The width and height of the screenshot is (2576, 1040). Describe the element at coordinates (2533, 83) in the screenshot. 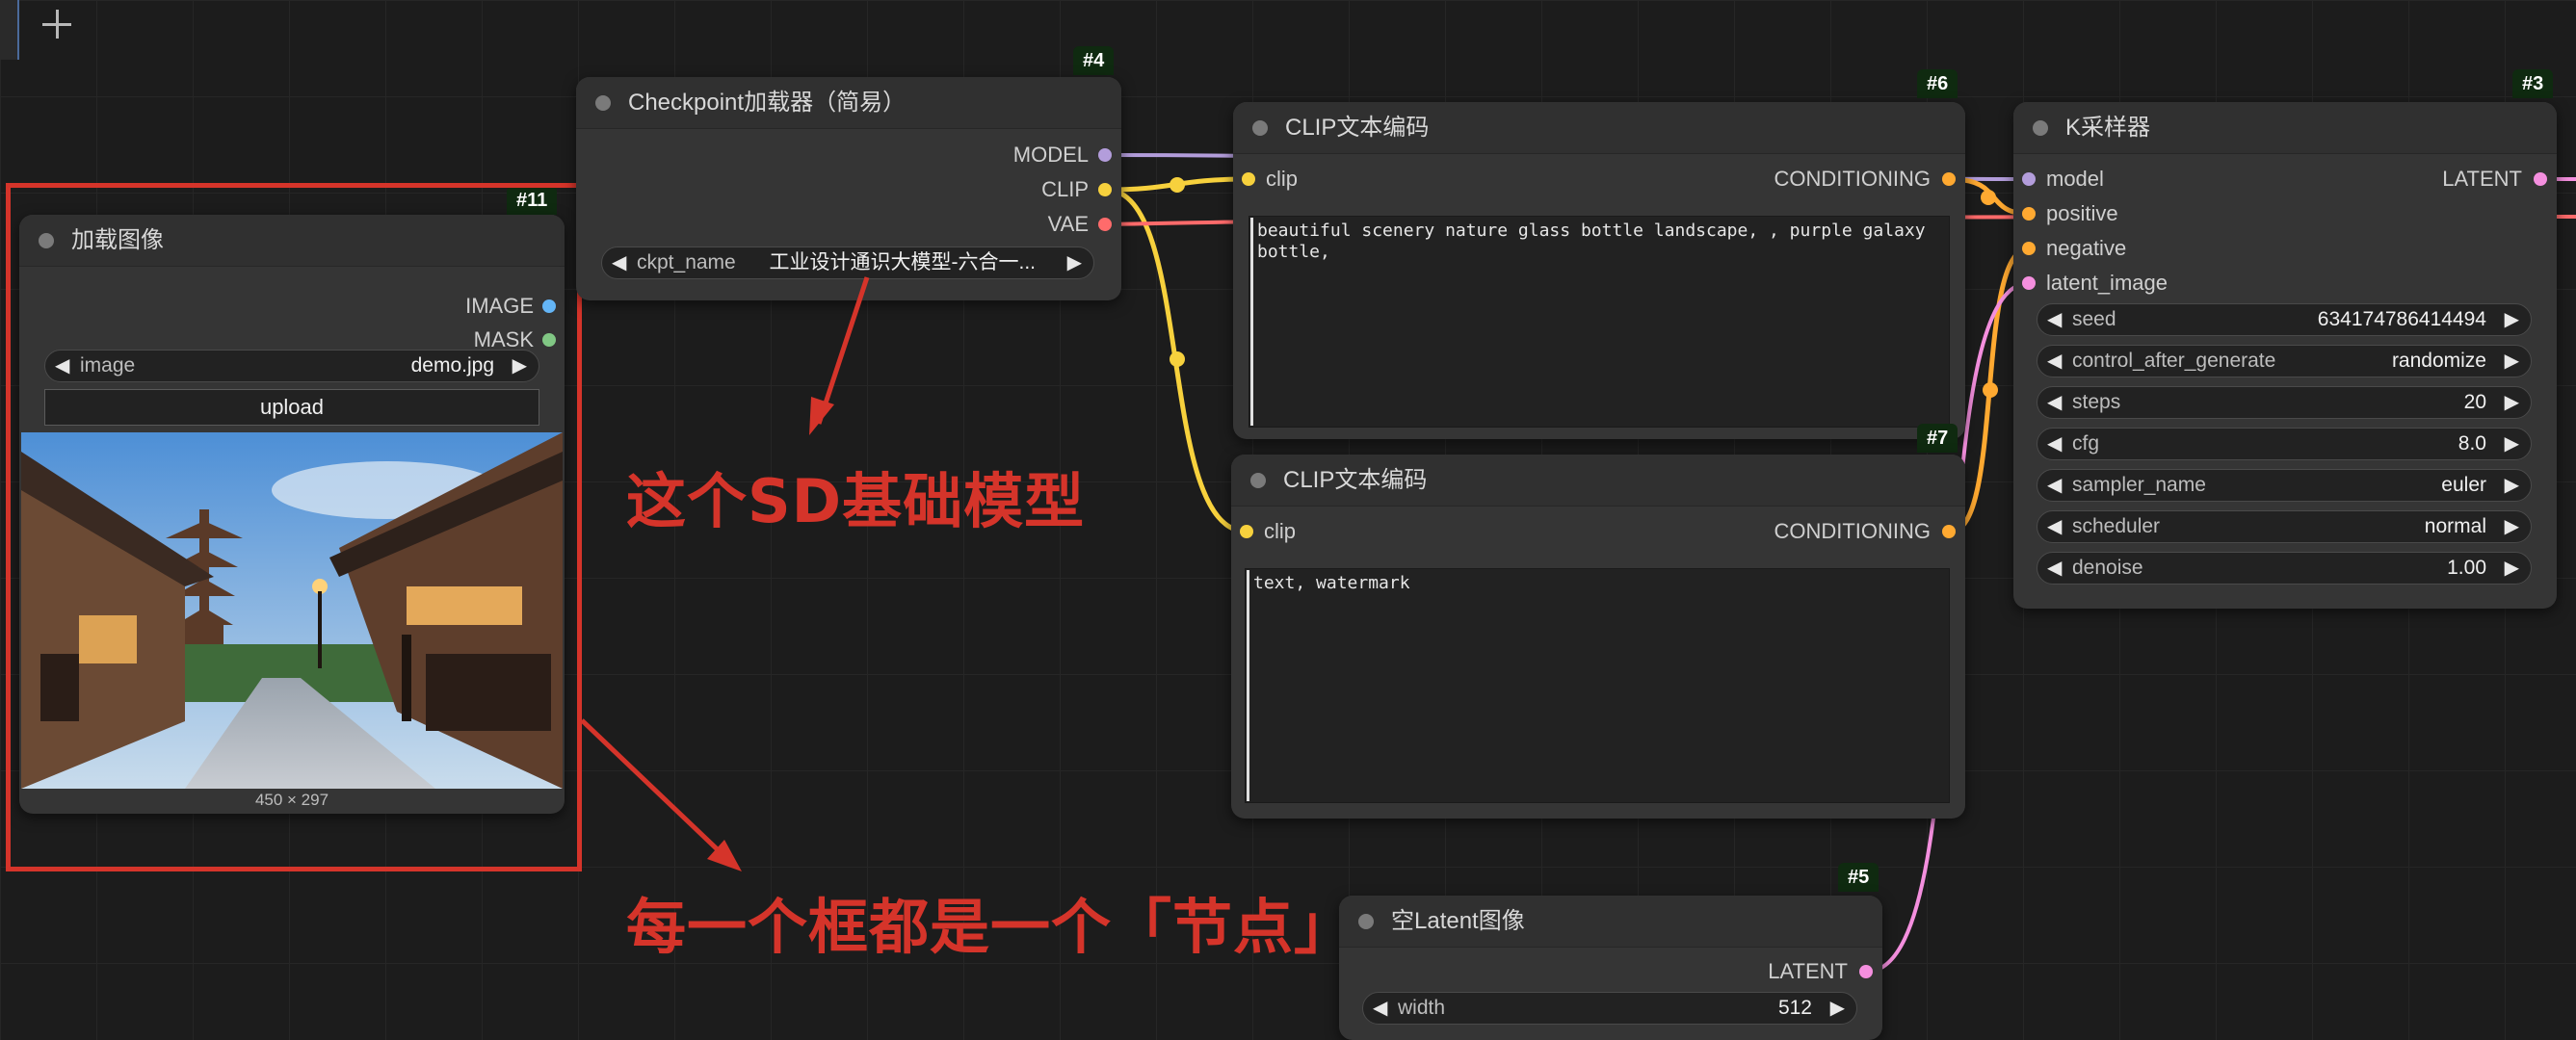

I see `node-id-badge: #3` at that location.